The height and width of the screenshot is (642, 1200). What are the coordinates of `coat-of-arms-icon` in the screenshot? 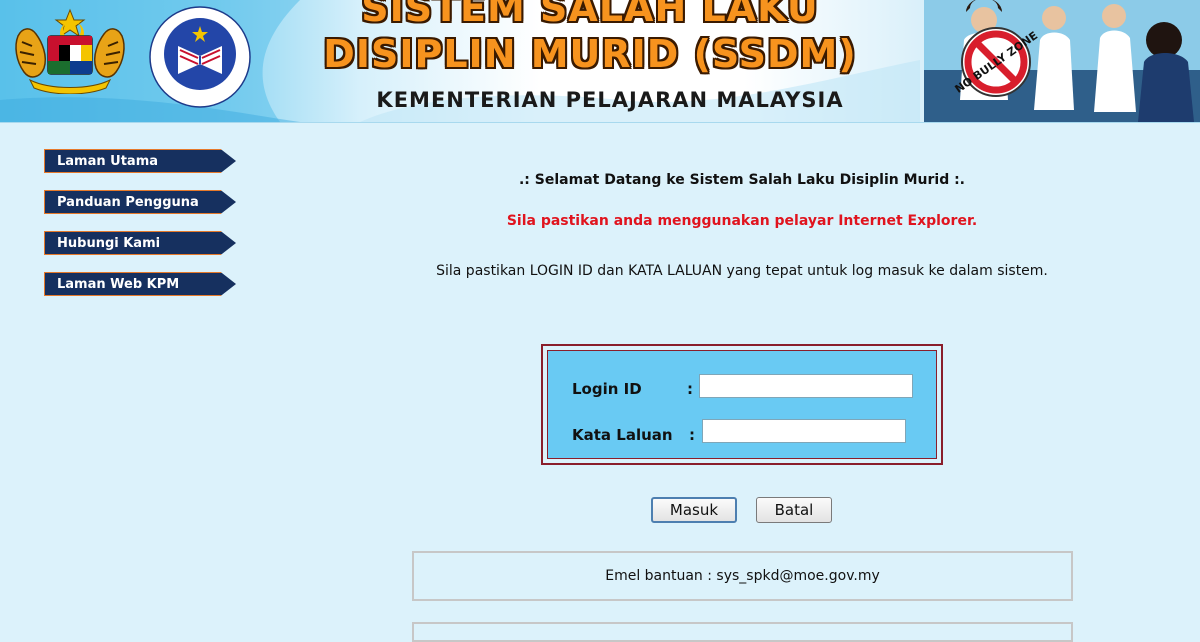 It's located at (70, 51).